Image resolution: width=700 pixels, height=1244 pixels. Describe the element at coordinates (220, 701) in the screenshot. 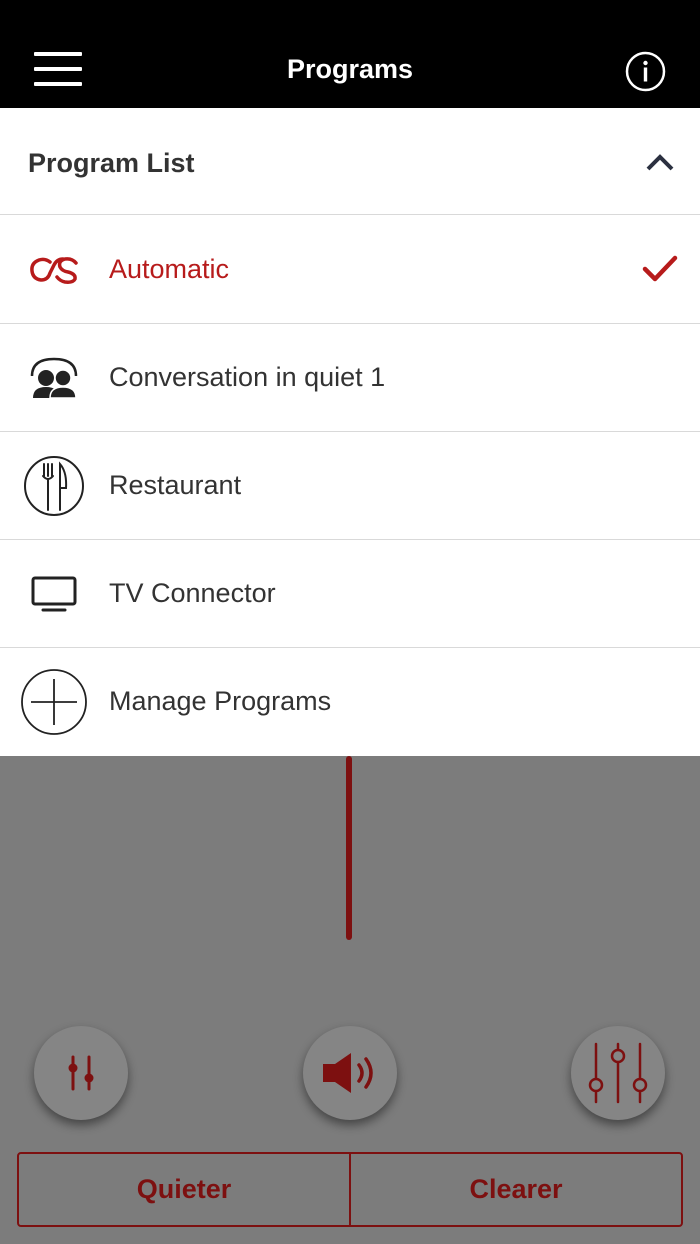

I see `program-item-label: Manage Programs` at that location.